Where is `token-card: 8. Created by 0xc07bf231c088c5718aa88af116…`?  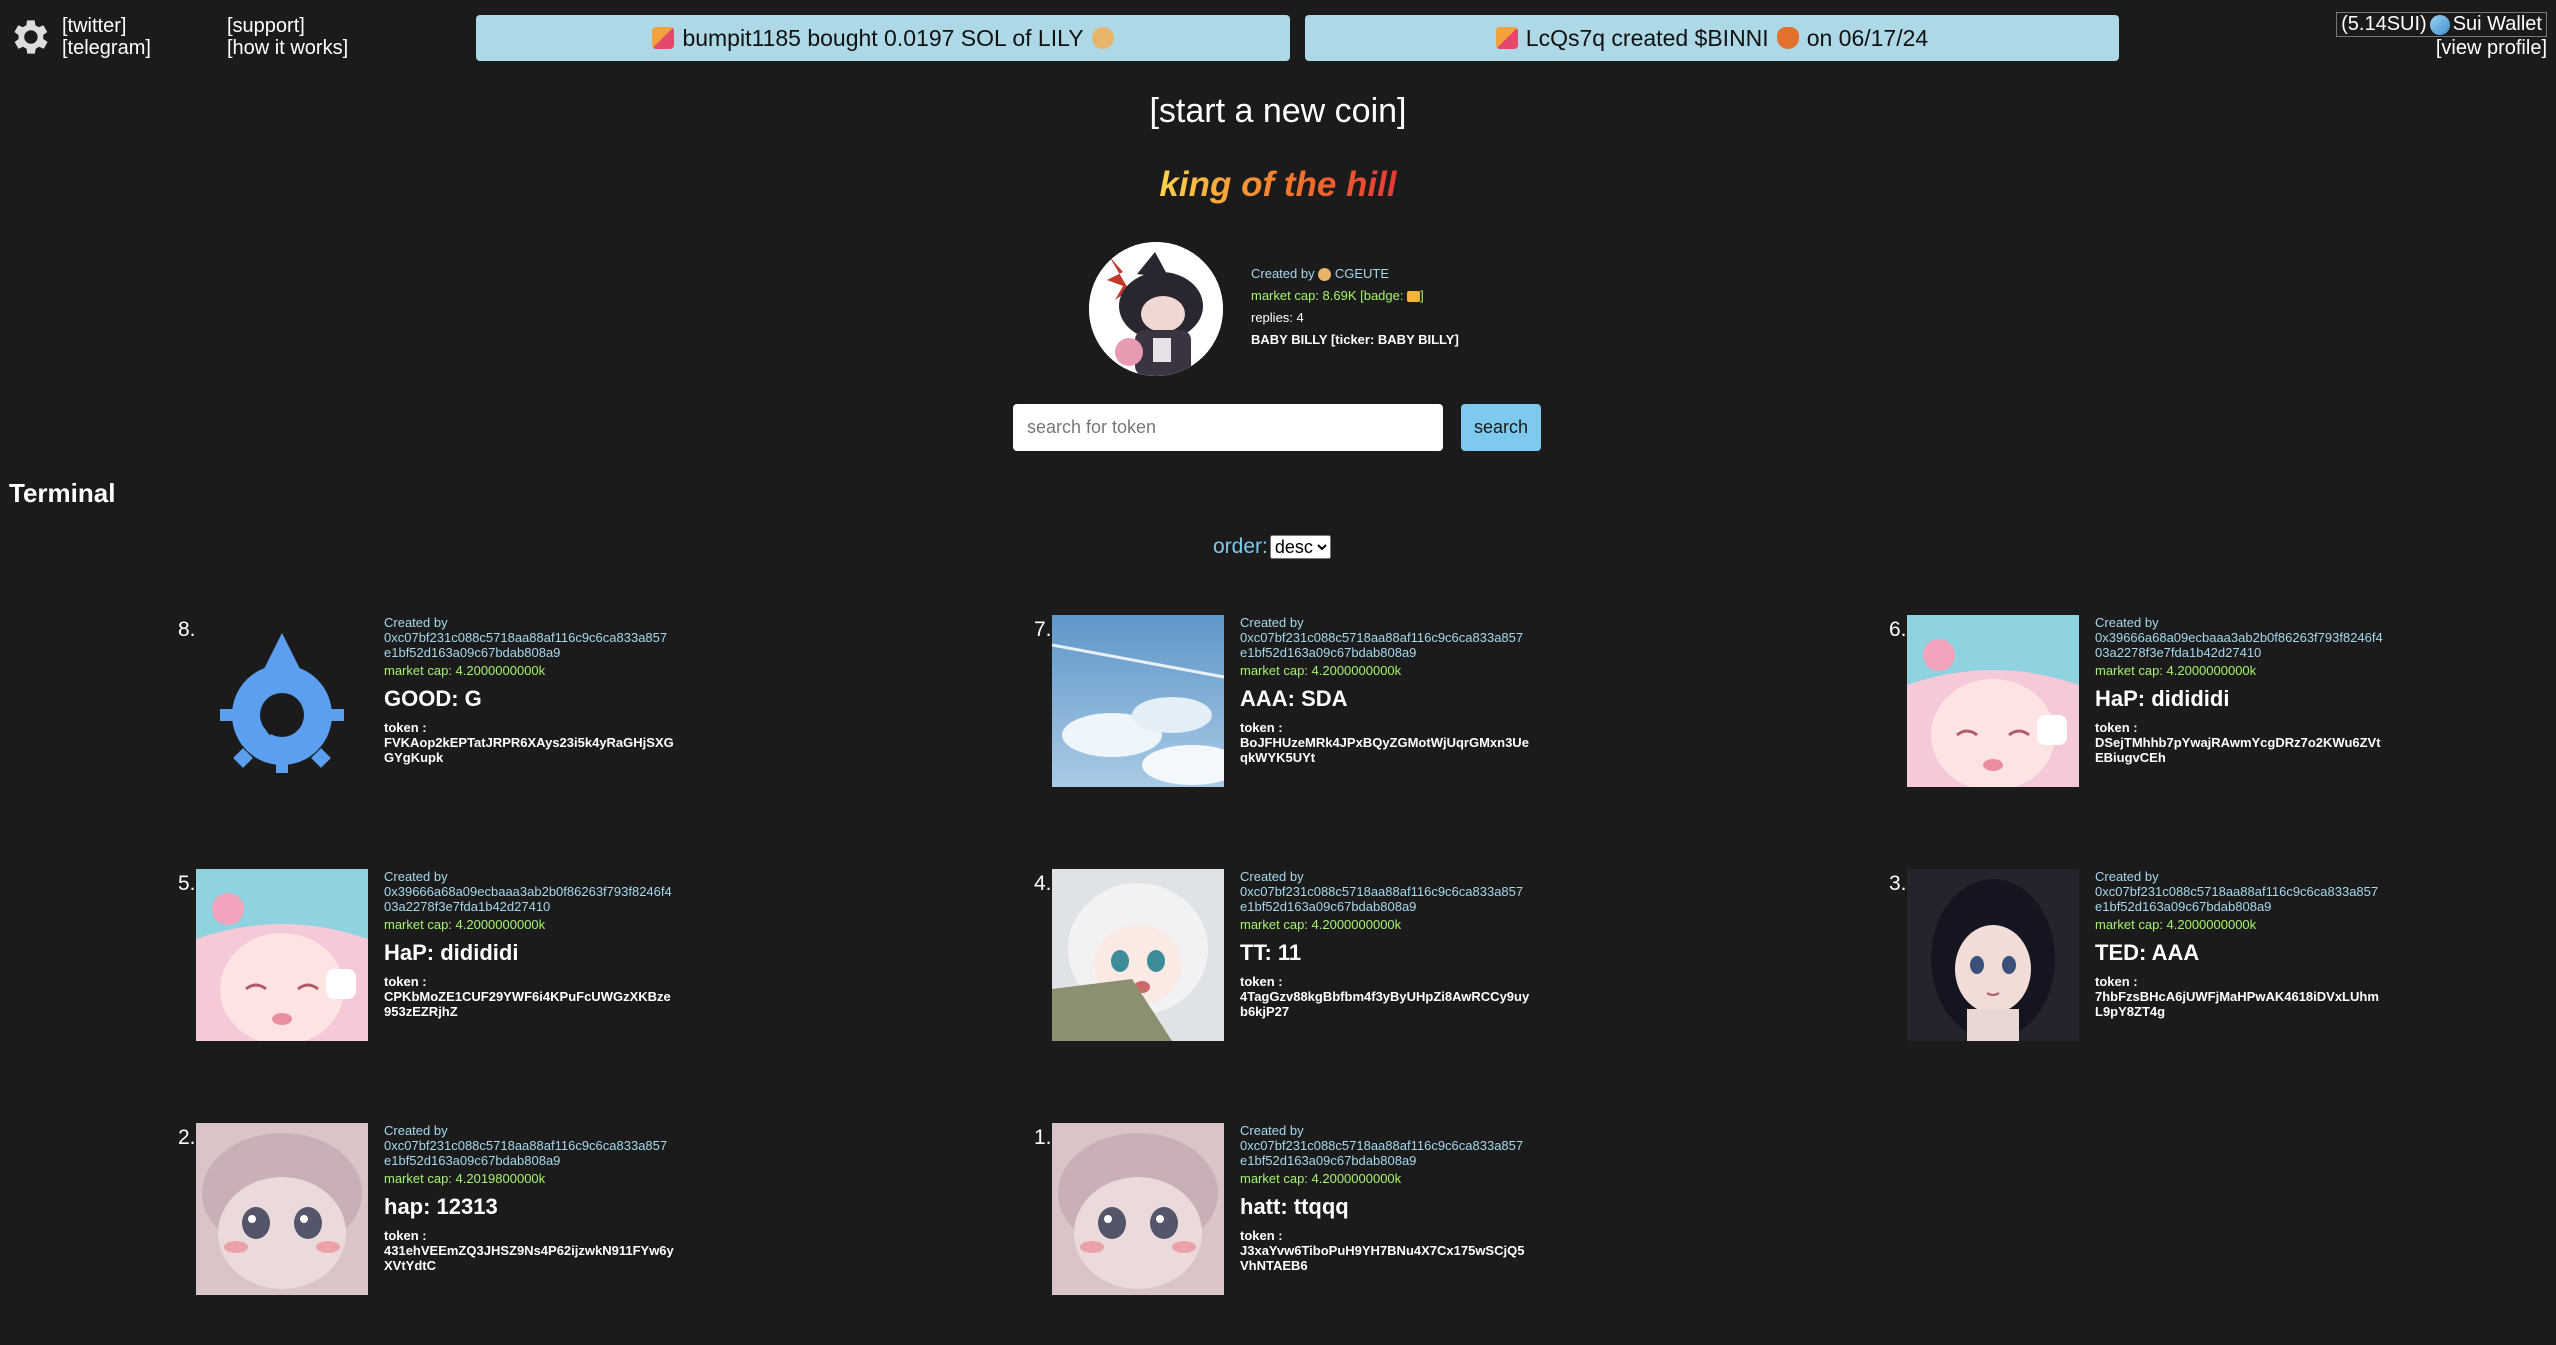
token-card: 8. Created by 0xc07bf231c088c5718aa88af116… is located at coordinates (438, 706).